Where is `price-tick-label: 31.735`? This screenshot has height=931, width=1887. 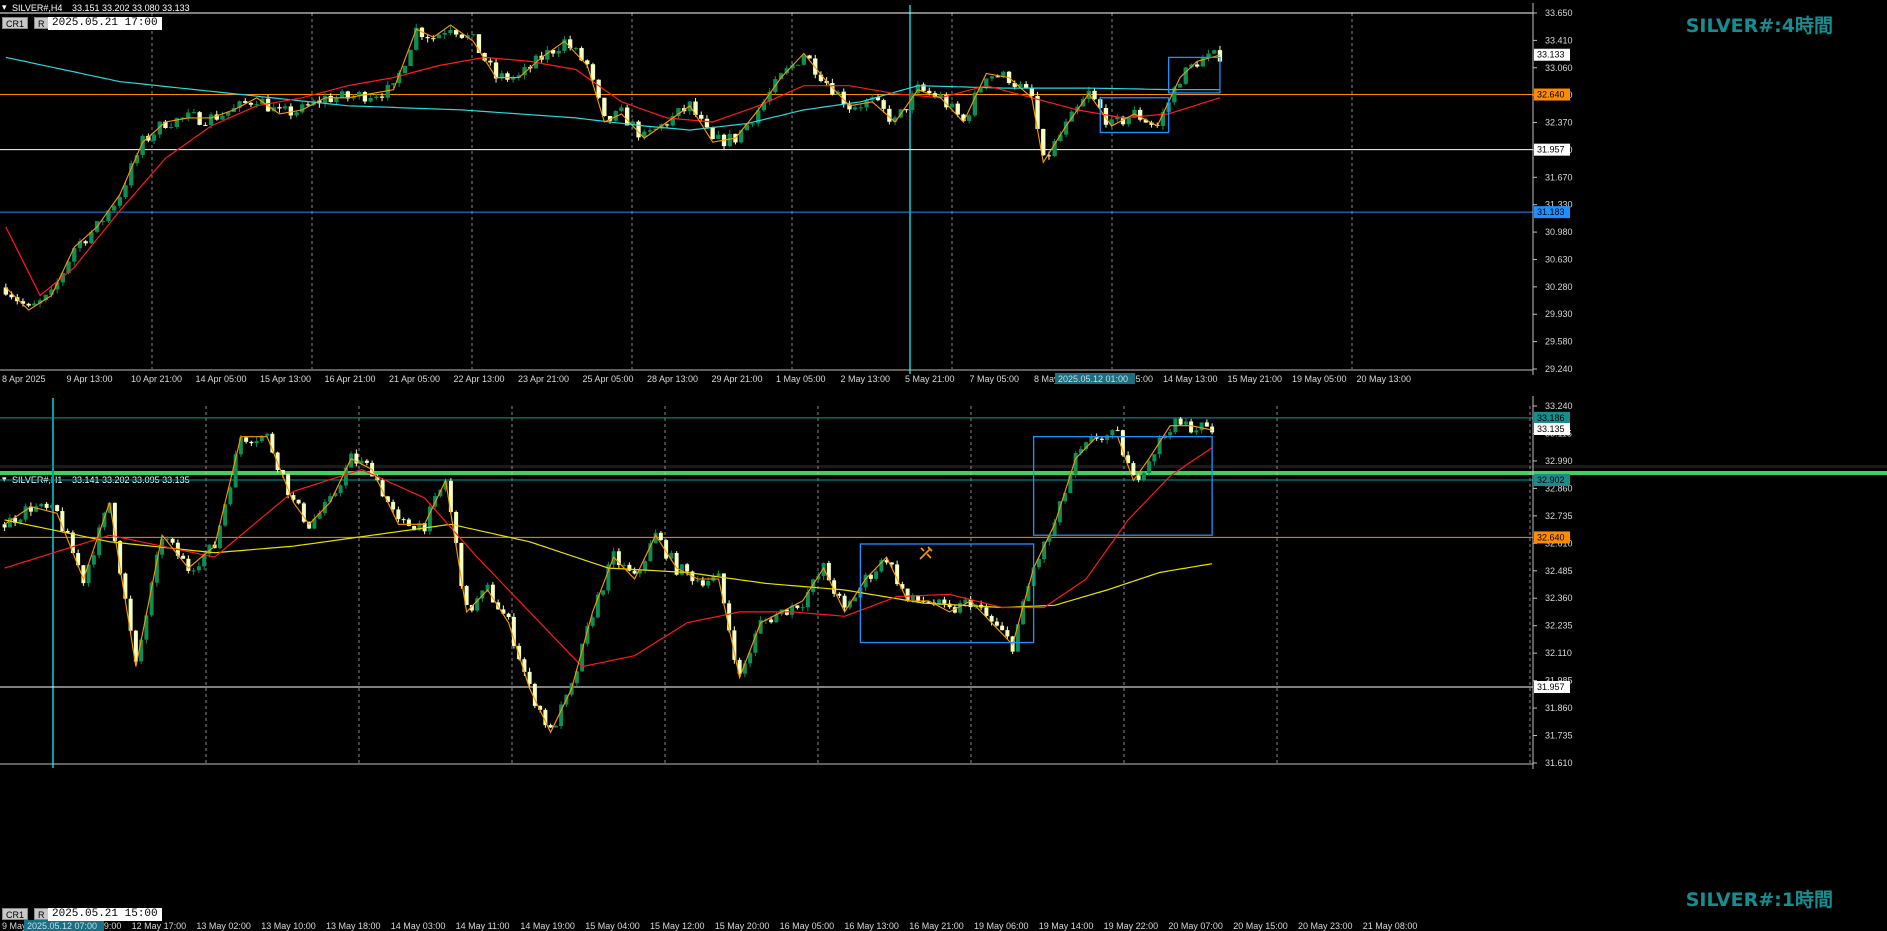
price-tick-label: 31.735 is located at coordinates (1559, 736).